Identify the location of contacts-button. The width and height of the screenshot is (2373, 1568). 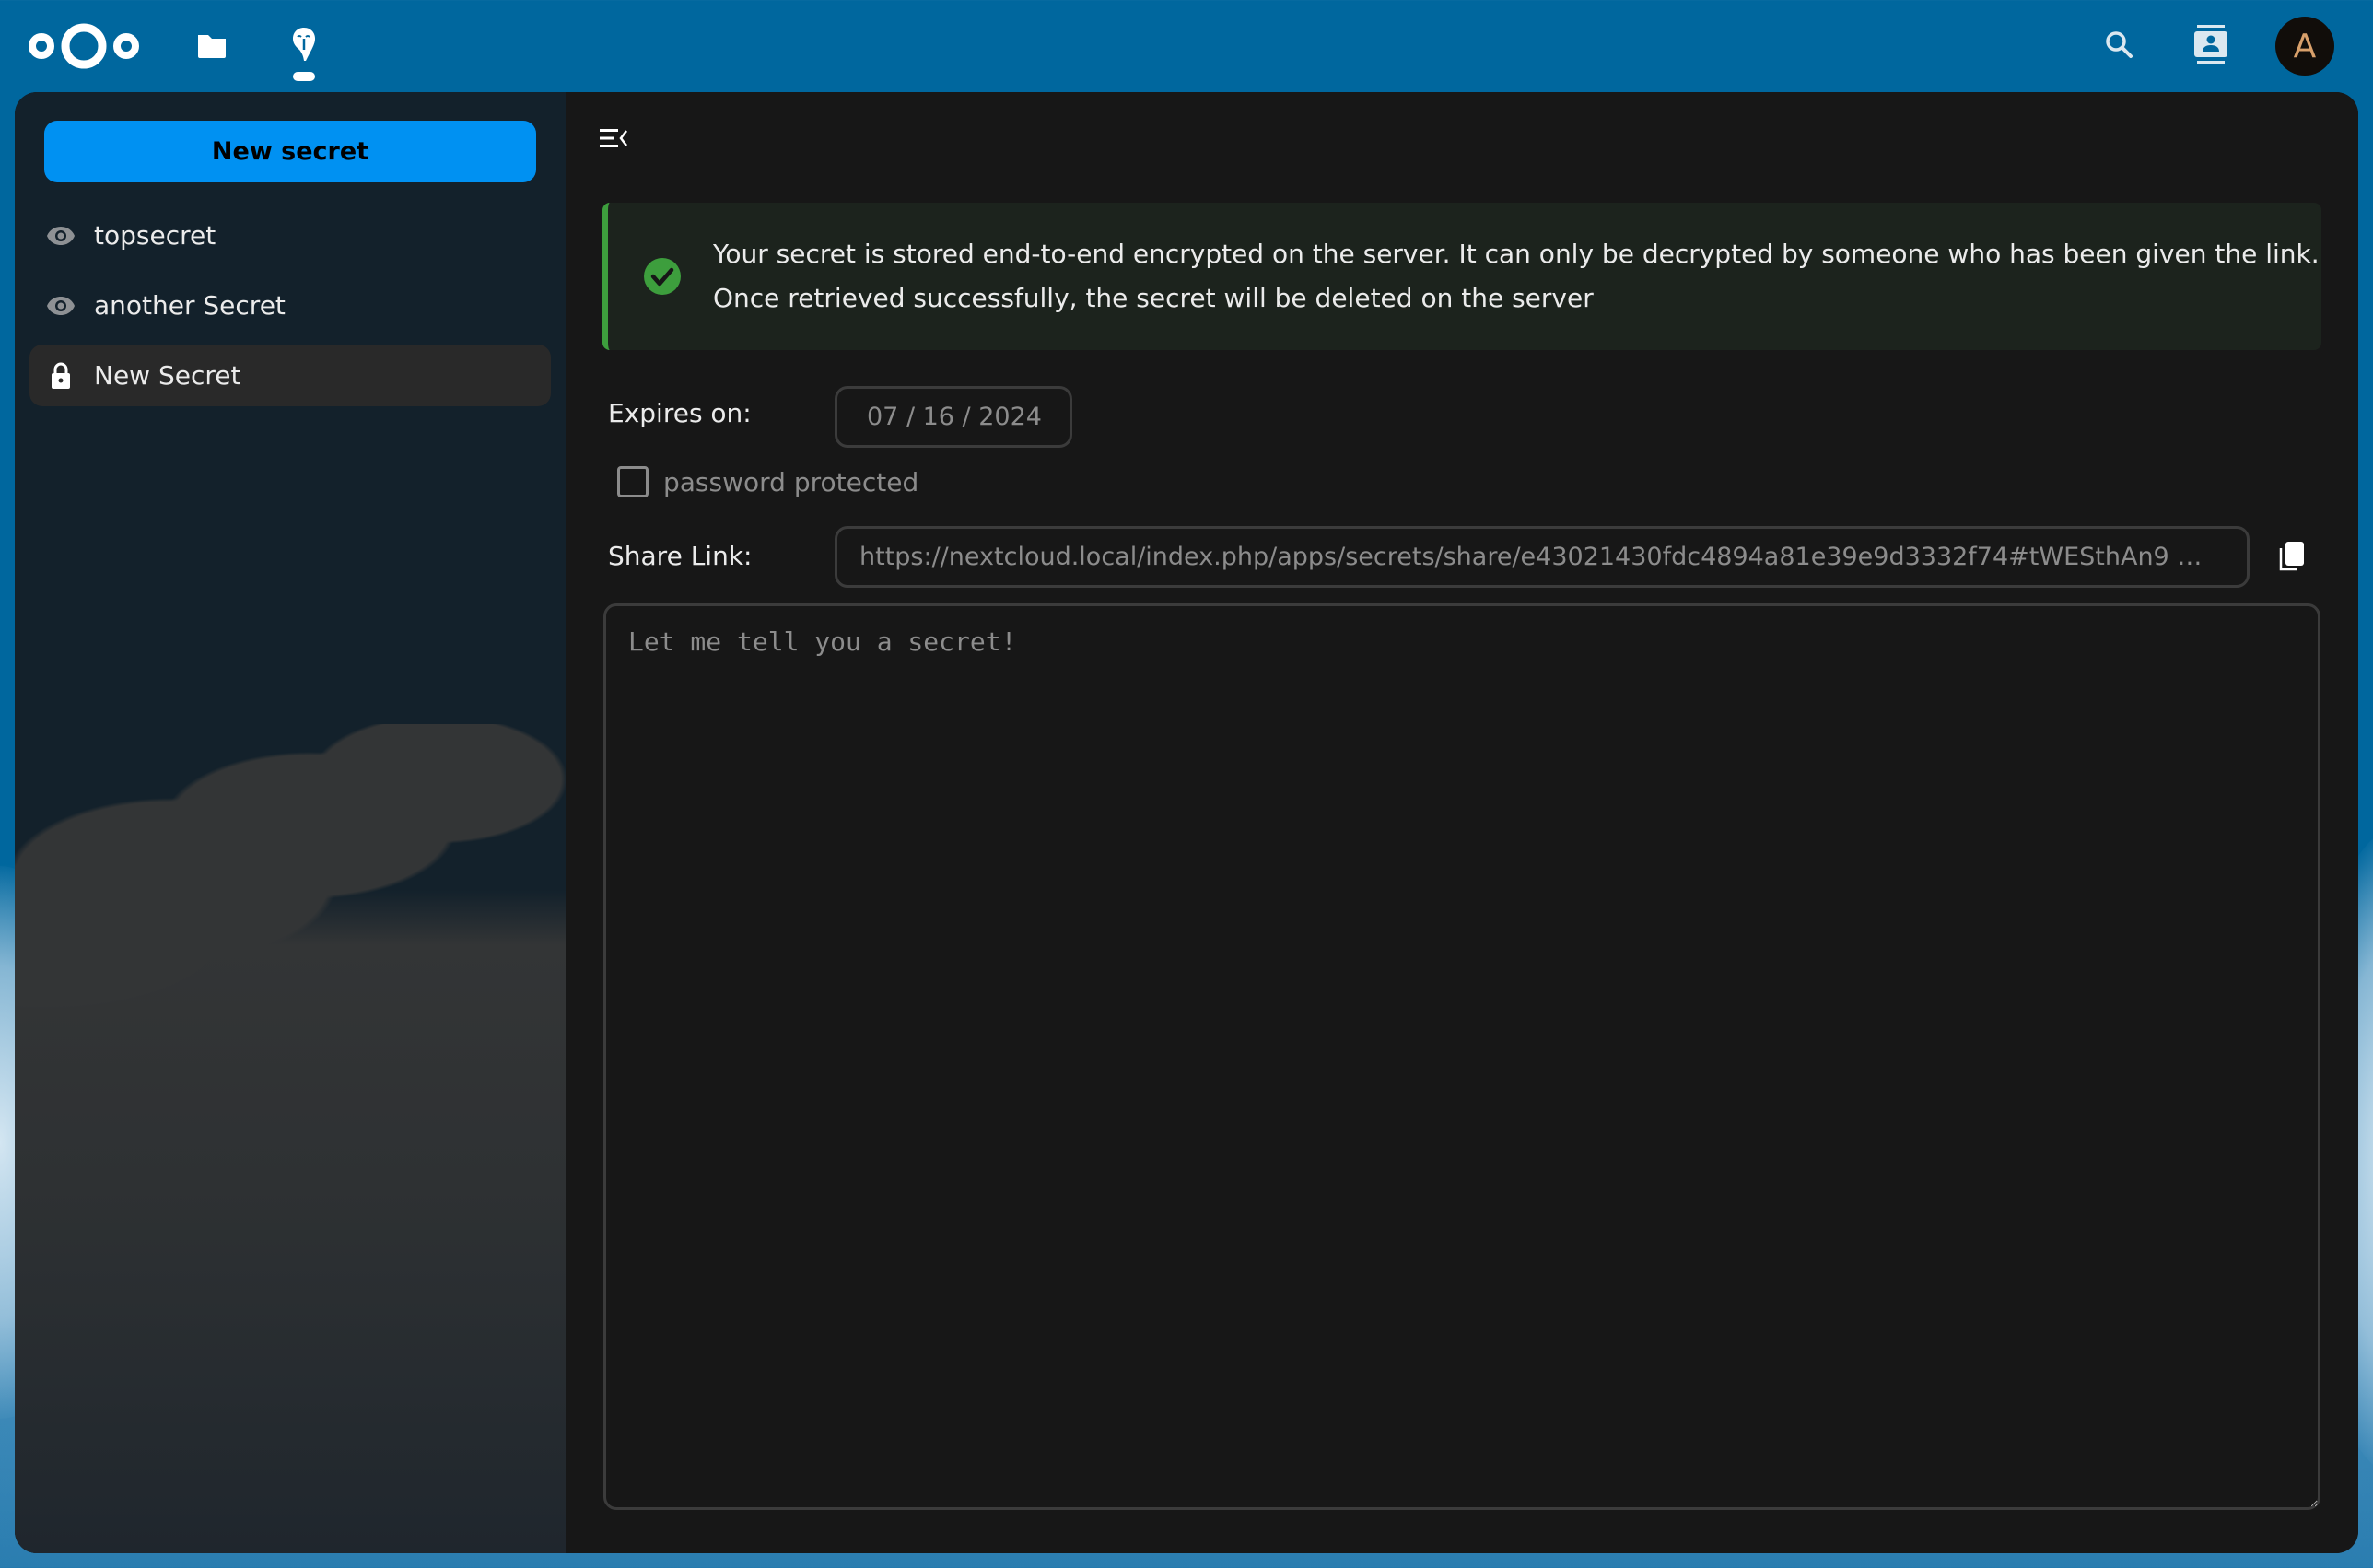
(2211, 46).